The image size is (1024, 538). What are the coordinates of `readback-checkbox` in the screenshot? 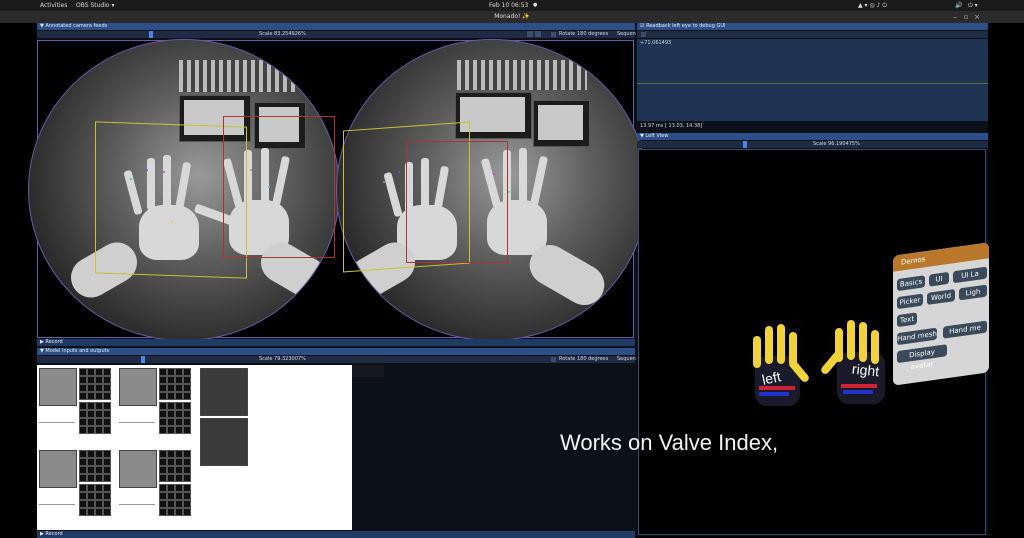 It's located at (643, 34).